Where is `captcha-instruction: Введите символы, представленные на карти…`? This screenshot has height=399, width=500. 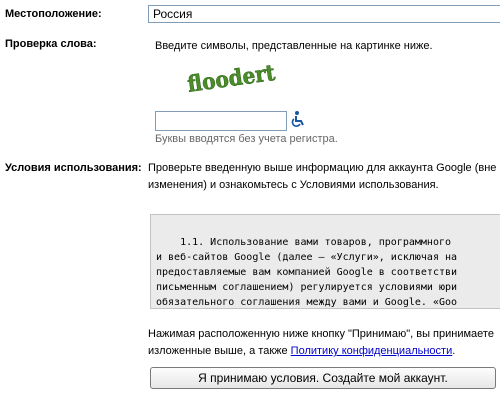 captcha-instruction: Введите символы, представленные на карти… is located at coordinates (294, 46).